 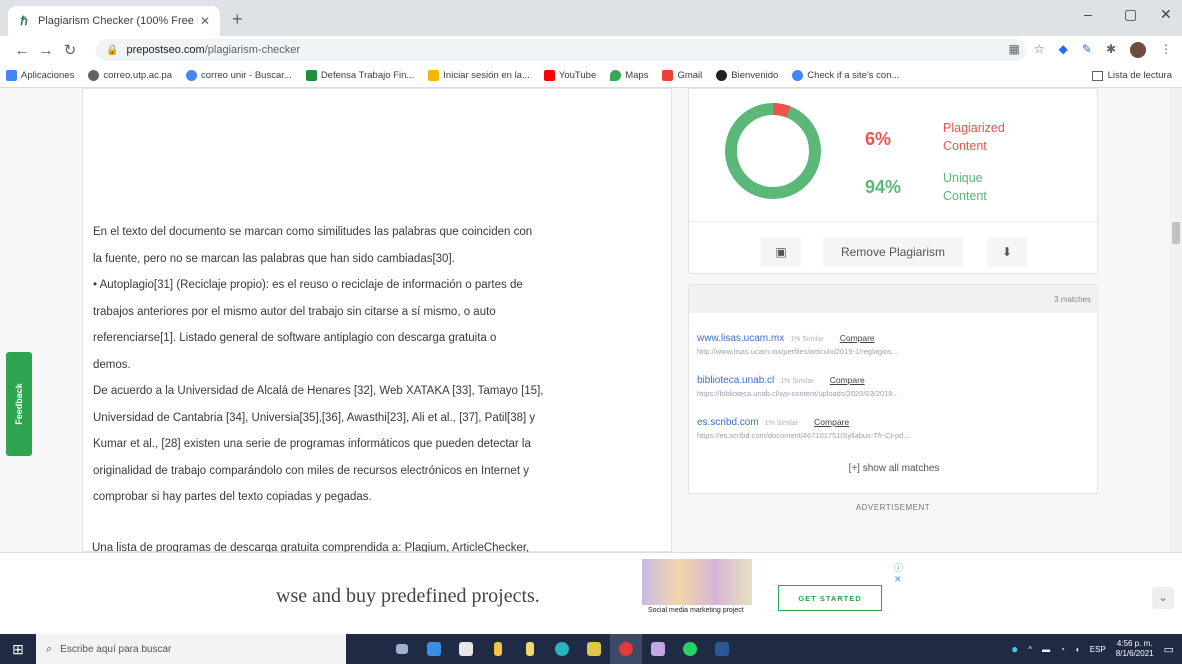 I want to click on download-icon: ⬇, so click(x=1007, y=252).